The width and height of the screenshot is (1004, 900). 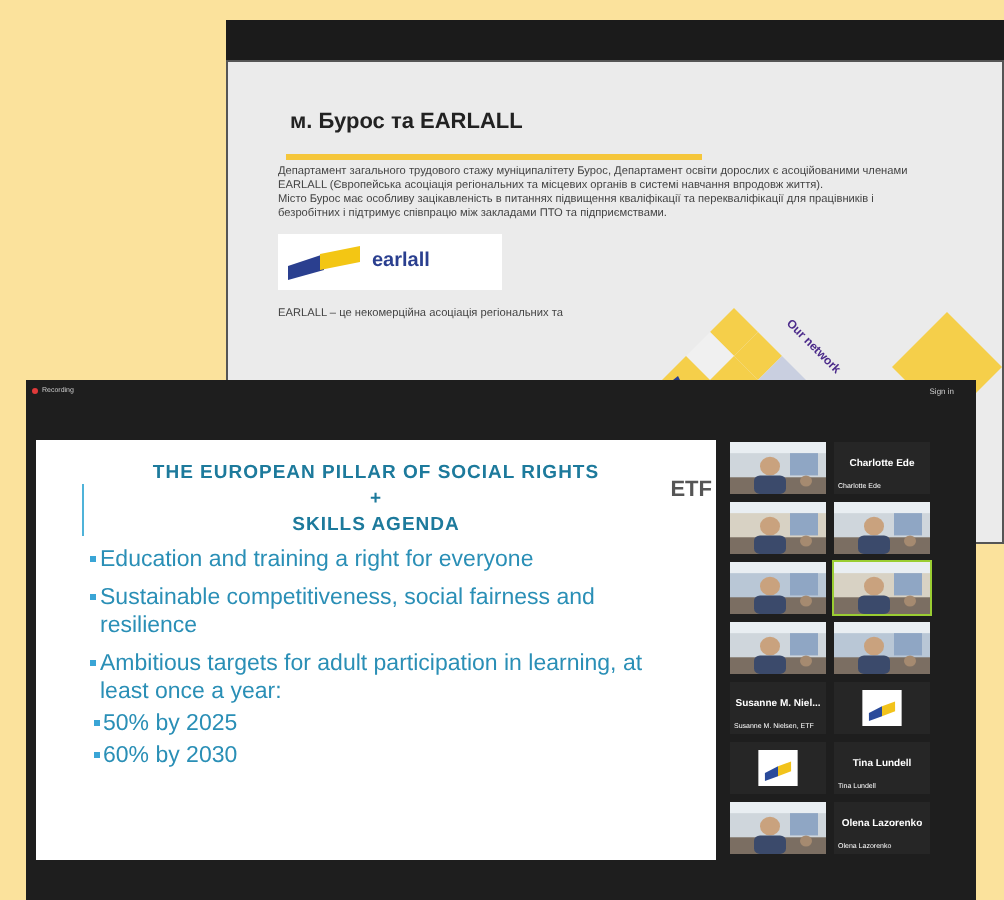 What do you see at coordinates (376, 525) in the screenshot?
I see `slide-title: SKILLS AGENDA` at bounding box center [376, 525].